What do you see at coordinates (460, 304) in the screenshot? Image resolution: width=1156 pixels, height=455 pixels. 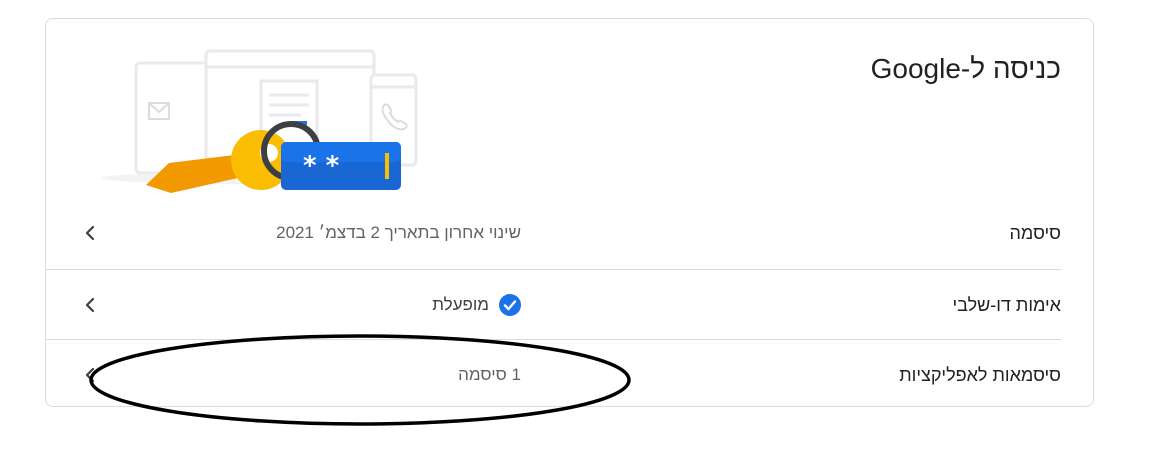 I see `two-step-status-text: מופעלת` at bounding box center [460, 304].